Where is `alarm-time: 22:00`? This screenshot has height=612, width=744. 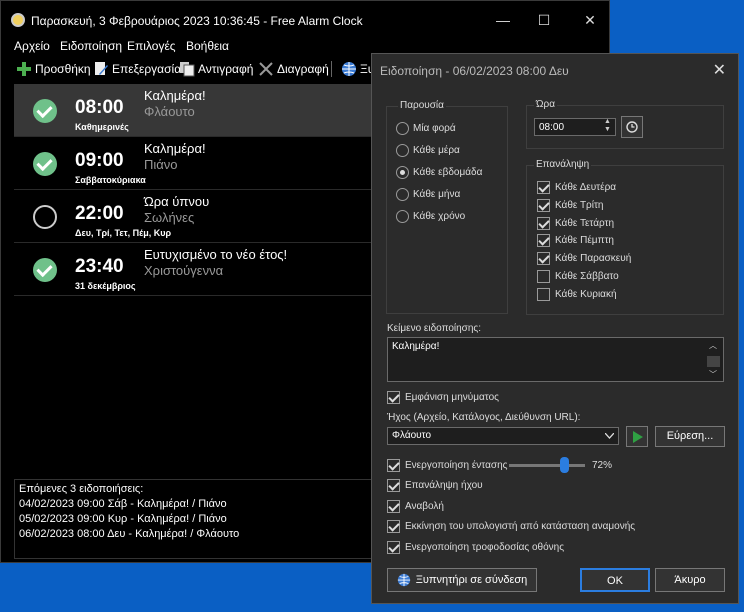 alarm-time: 22:00 is located at coordinates (99, 213).